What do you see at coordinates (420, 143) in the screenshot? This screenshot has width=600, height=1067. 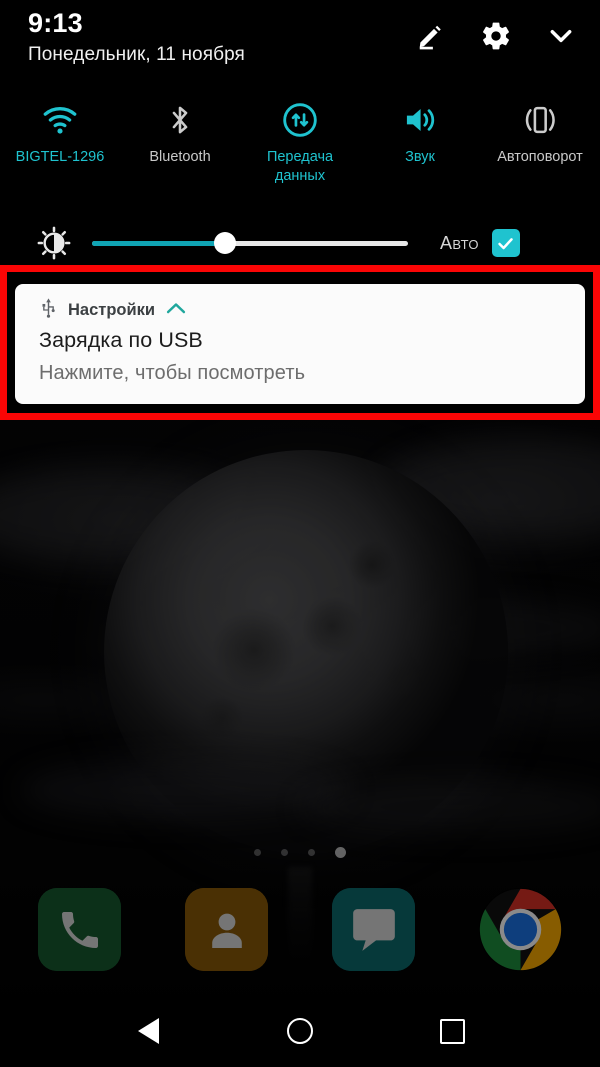 I see `tile-sound: Звук` at bounding box center [420, 143].